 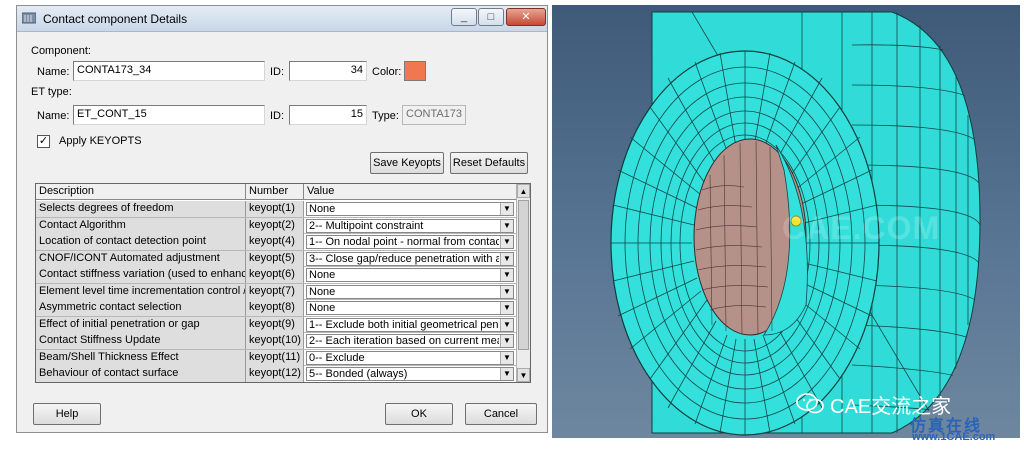 I want to click on maximize-button: □, so click(x=491, y=17).